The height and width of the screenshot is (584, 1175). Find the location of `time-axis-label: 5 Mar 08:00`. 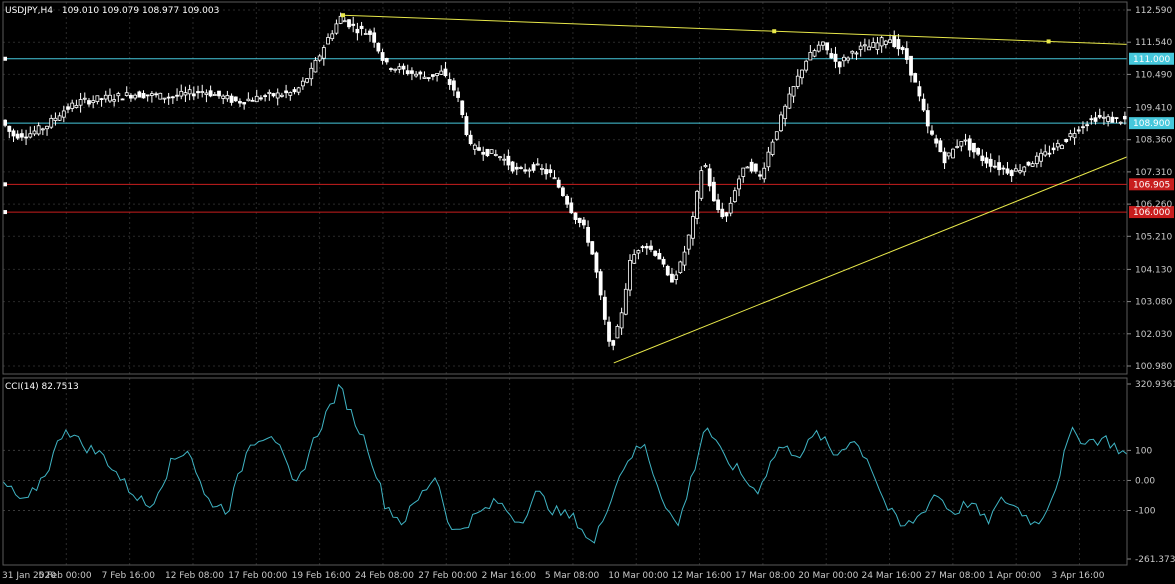

time-axis-label: 5 Mar 08:00 is located at coordinates (572, 576).